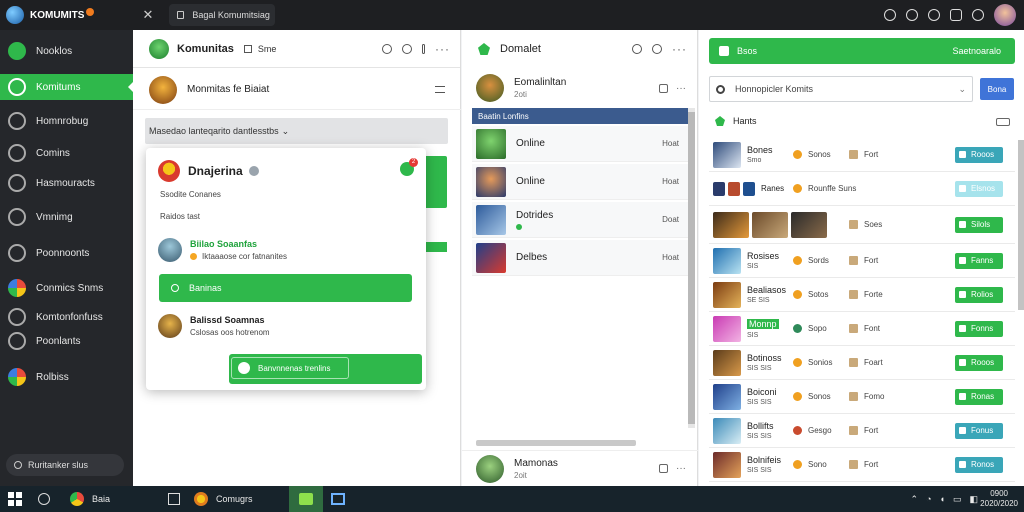  I want to click on game-category: Sonos, so click(819, 154).